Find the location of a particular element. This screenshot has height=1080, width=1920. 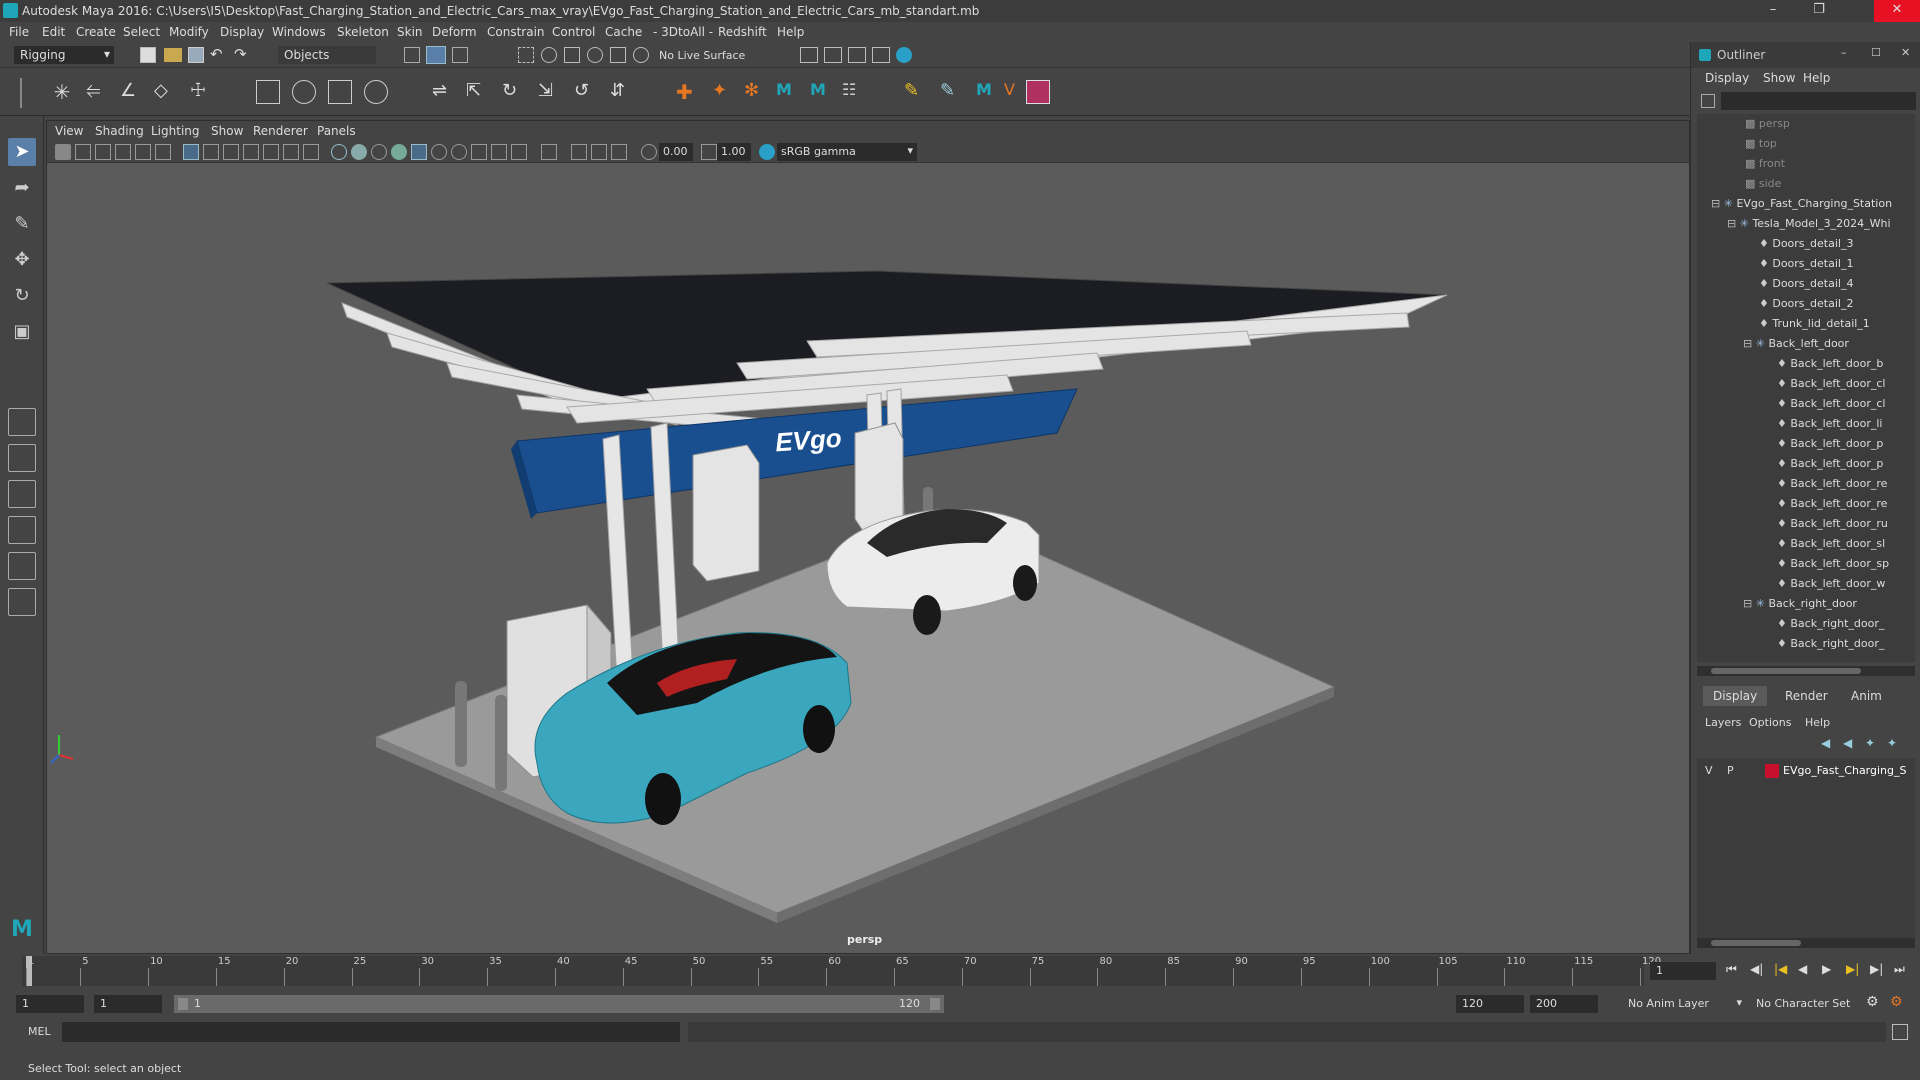

live-surface-label: No Live Surface is located at coordinates (702, 55).